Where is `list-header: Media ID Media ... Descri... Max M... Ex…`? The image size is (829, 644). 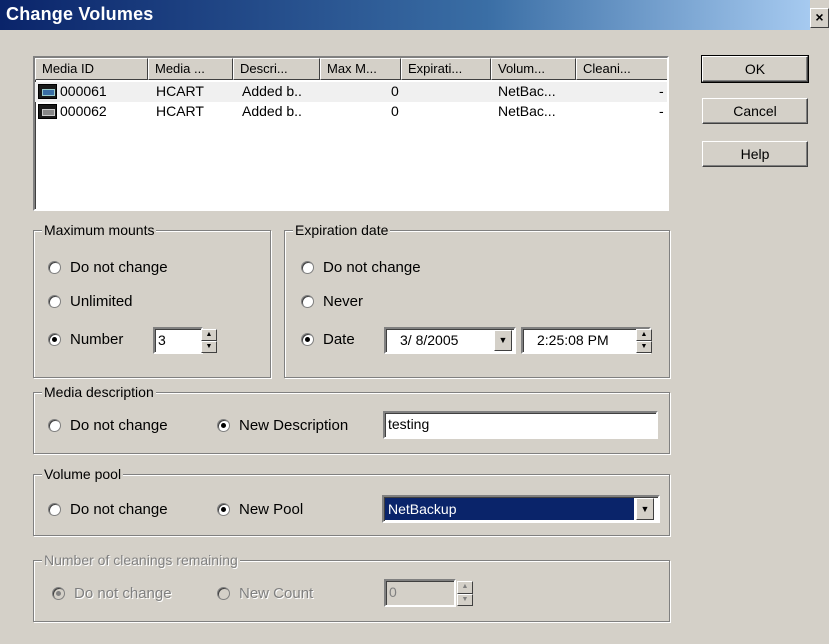
list-header: Media ID Media ... Descri... Max M... Ex… is located at coordinates (351, 69).